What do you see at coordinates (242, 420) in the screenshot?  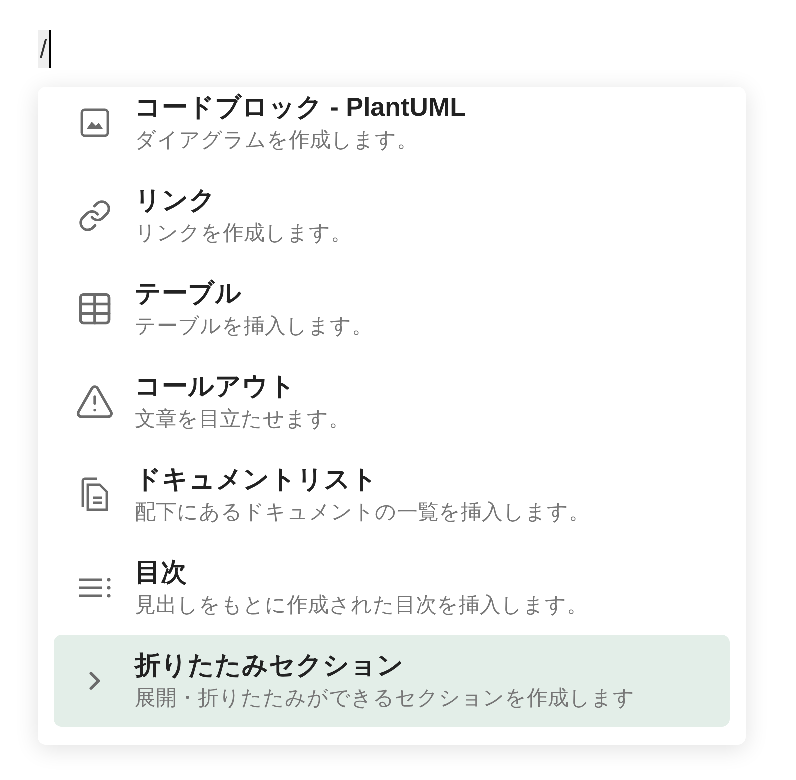 I see `item-description: 文章を目立たせます。` at bounding box center [242, 420].